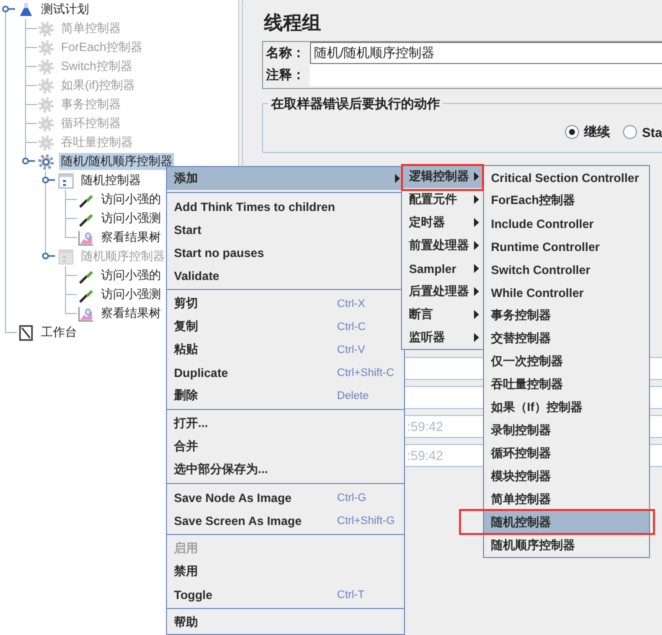 The height and width of the screenshot is (635, 662). What do you see at coordinates (285, 252) in the screenshot?
I see `menu-item: Start no pauses` at bounding box center [285, 252].